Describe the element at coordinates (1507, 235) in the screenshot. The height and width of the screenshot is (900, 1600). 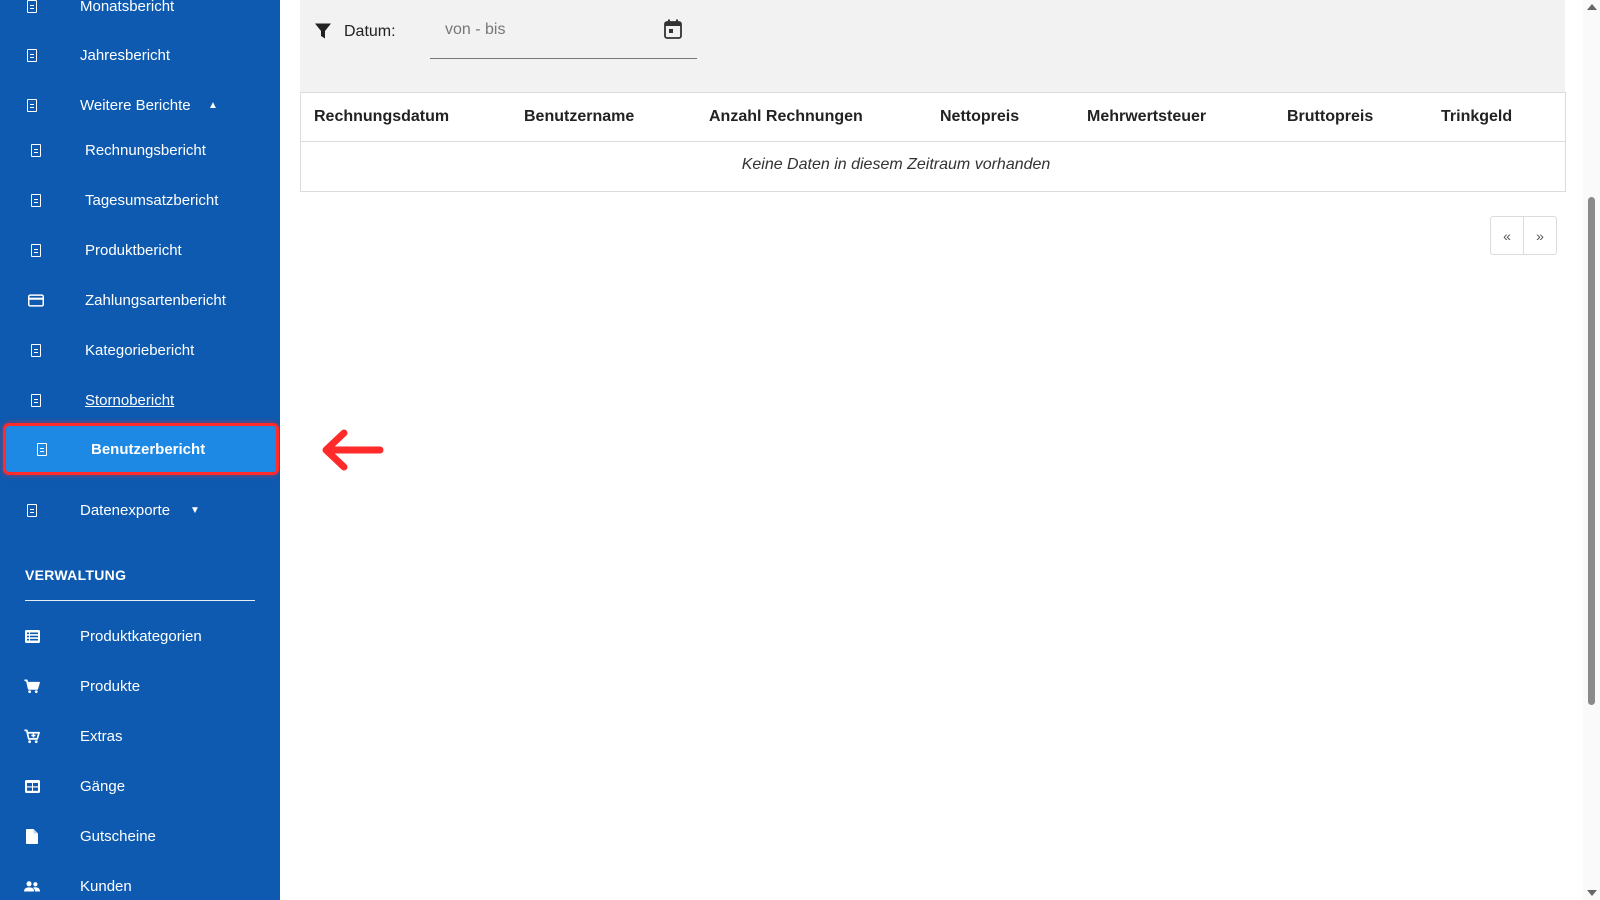
I see `previous-page-button: «` at that location.